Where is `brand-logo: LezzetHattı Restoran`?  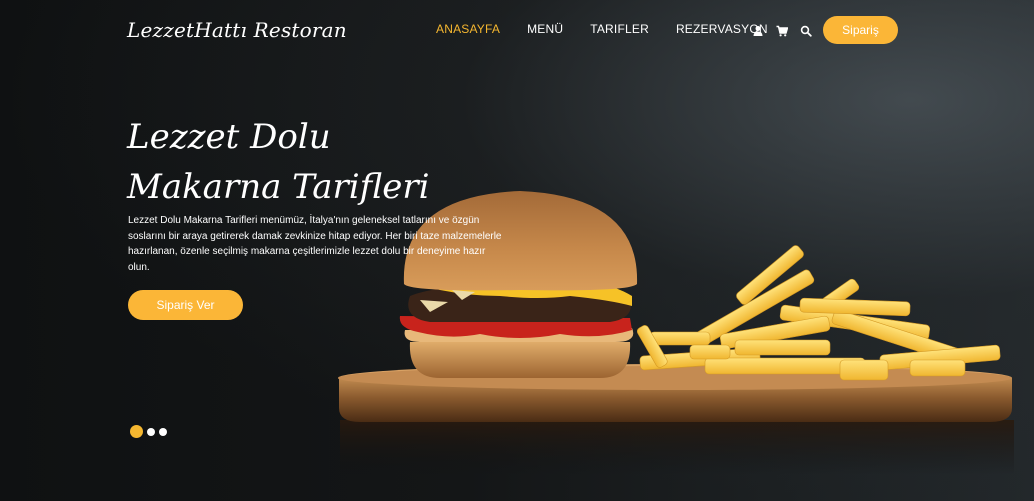 brand-logo: LezzetHattı Restoran is located at coordinates (237, 30).